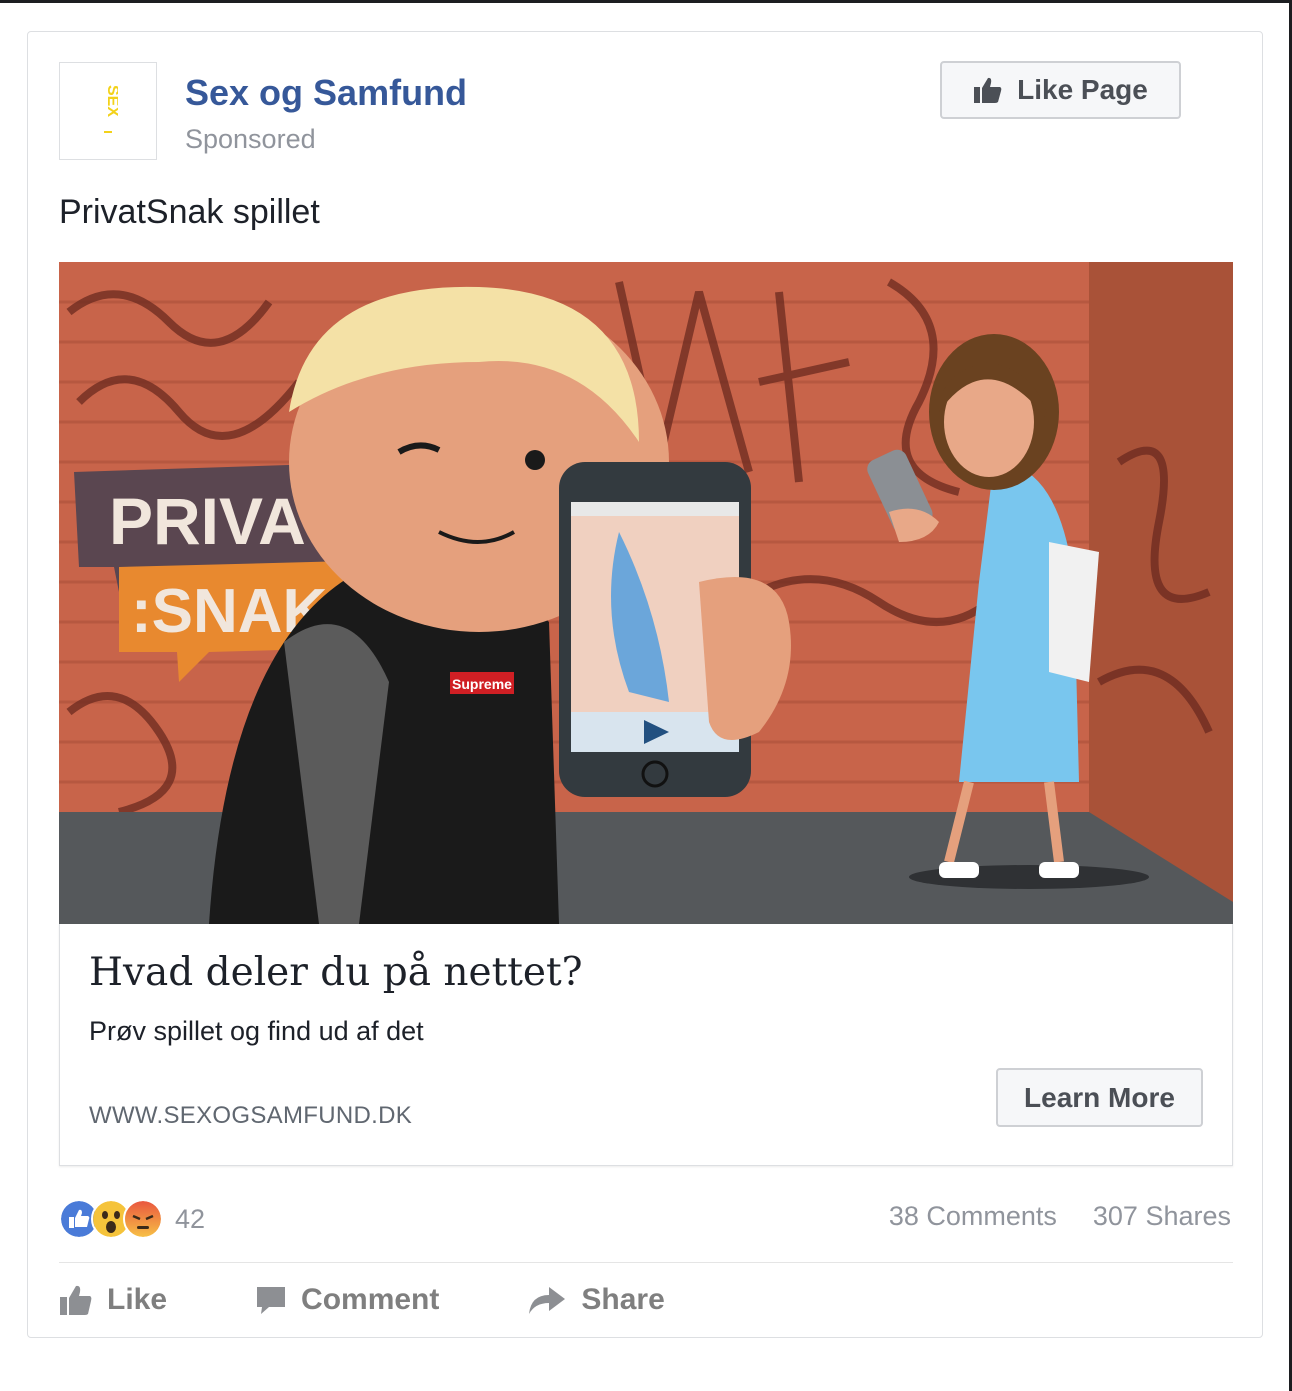 This screenshot has height=1391, width=1292. I want to click on comment-button: Comment, so click(347, 1300).